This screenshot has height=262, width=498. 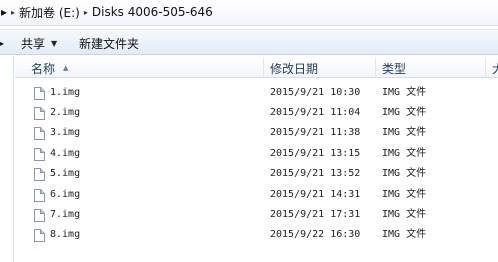 I want to click on new-folder-label: 新建文件夹, so click(x=109, y=43).